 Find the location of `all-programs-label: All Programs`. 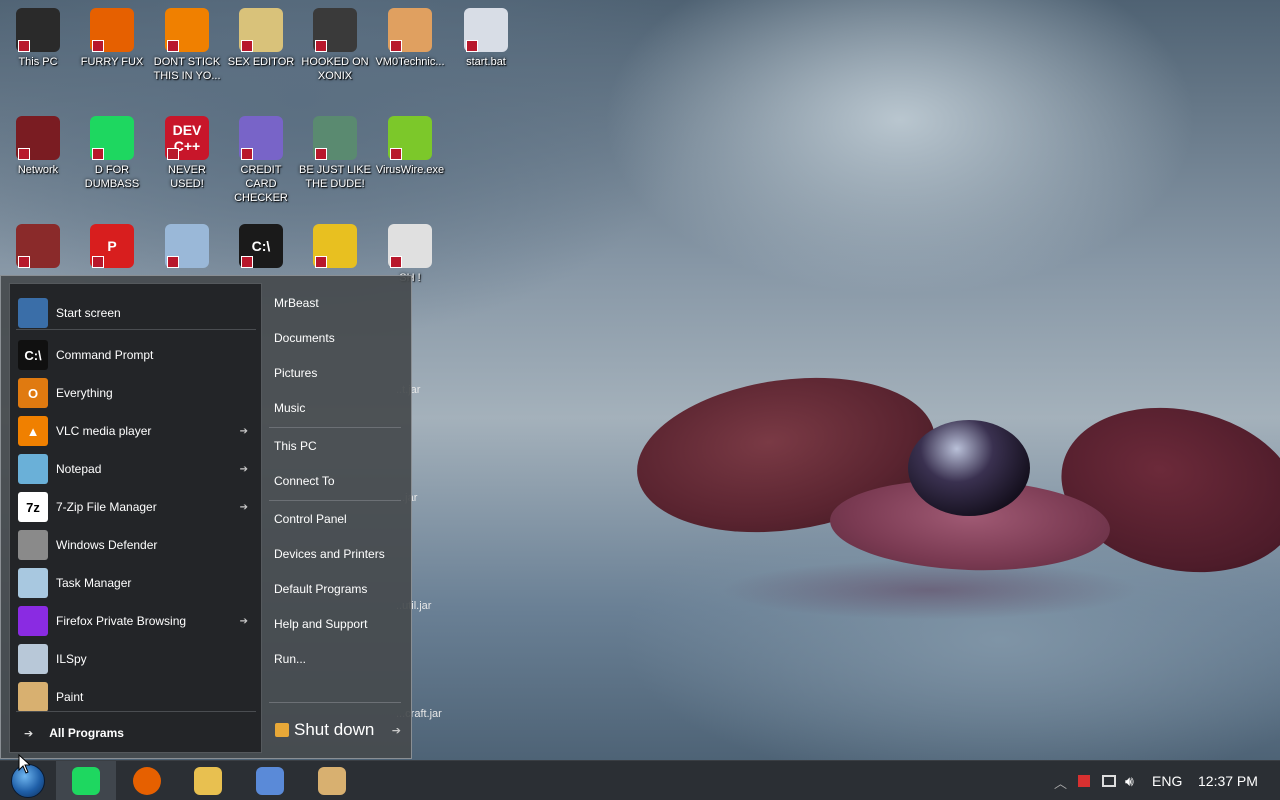

all-programs-label: All Programs is located at coordinates (86, 733).